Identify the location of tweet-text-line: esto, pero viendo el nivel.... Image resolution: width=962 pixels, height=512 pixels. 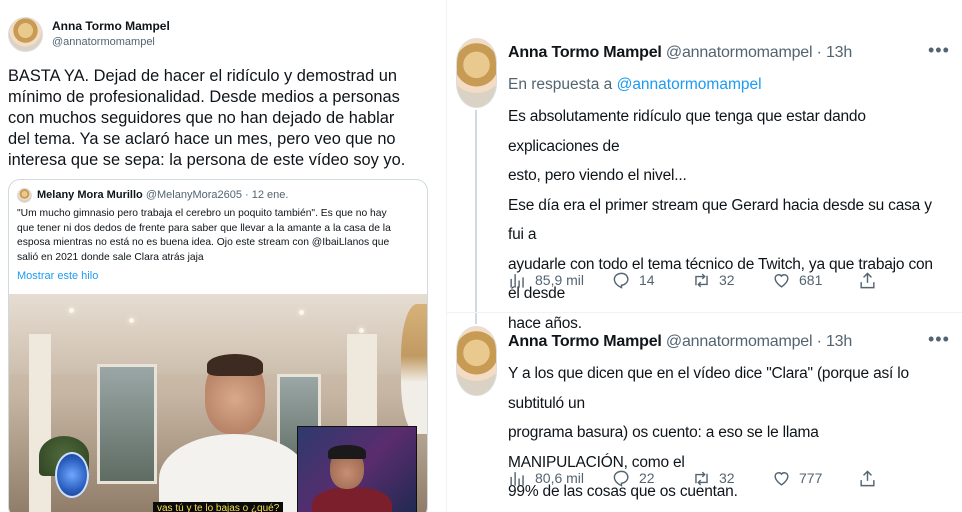
(597, 175).